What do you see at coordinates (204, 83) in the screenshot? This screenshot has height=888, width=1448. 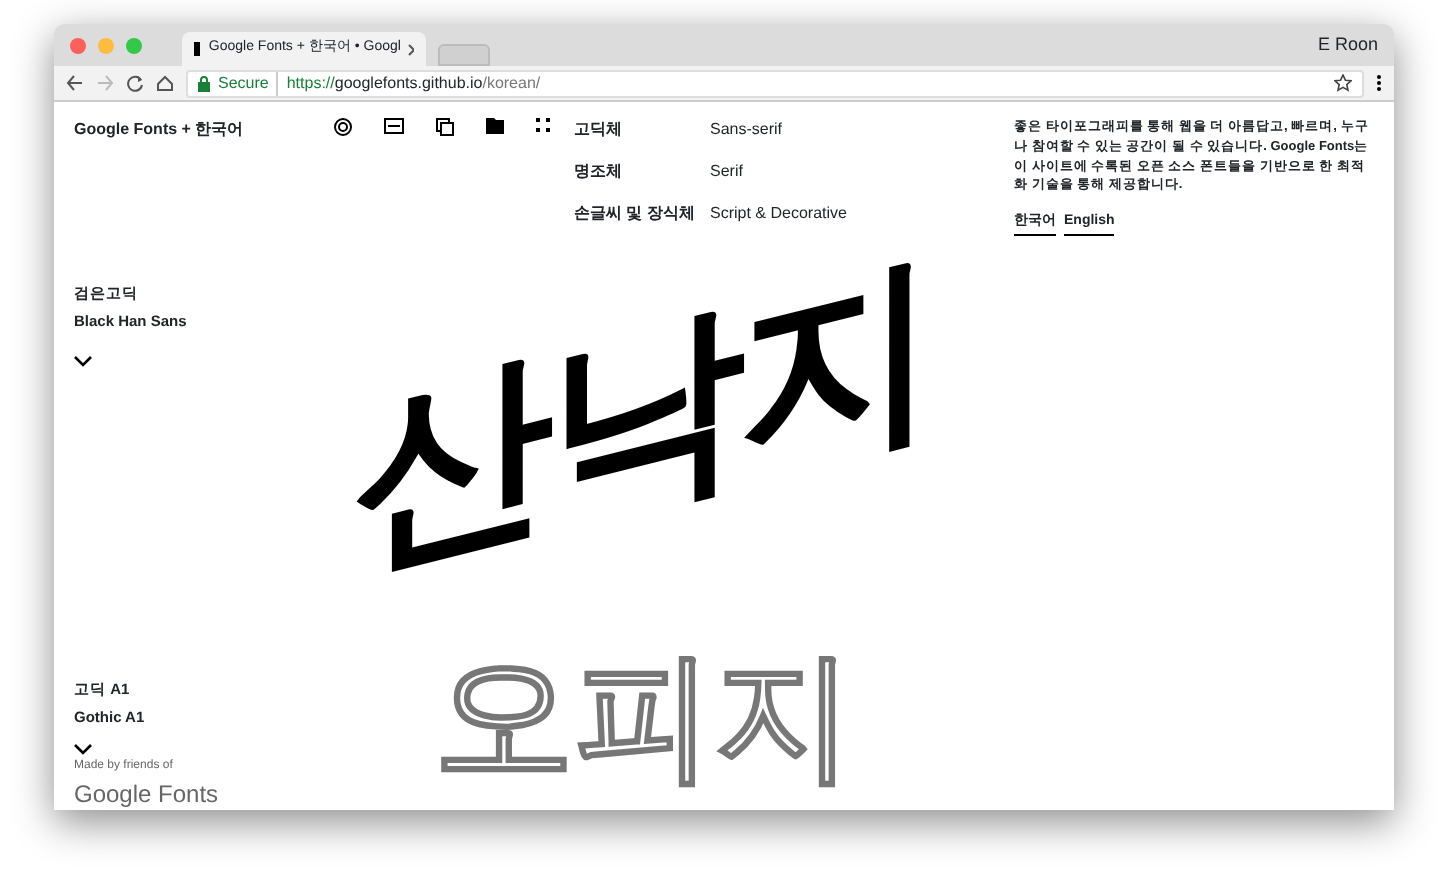 I see `lock-icon` at bounding box center [204, 83].